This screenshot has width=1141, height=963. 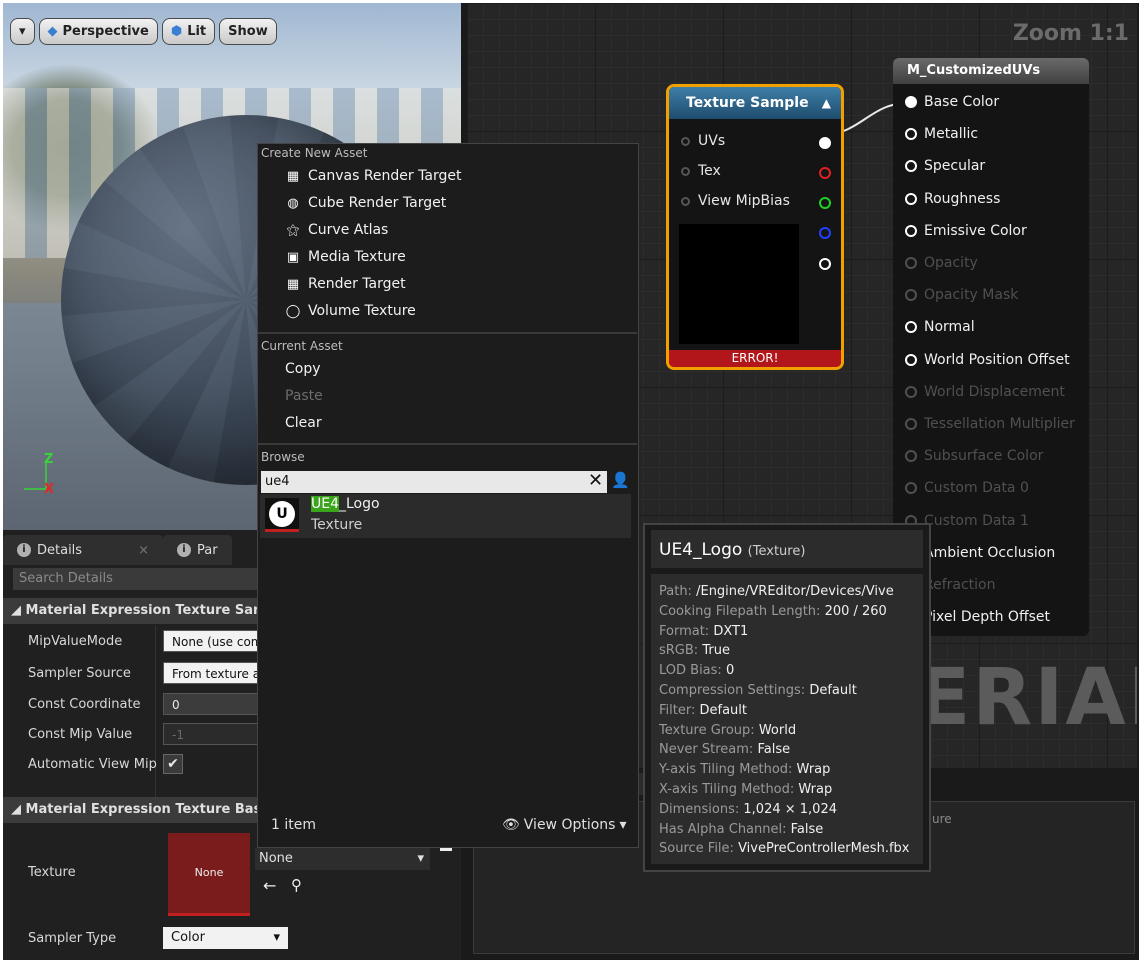 What do you see at coordinates (434, 482) in the screenshot?
I see `asset-search-input: ue4` at bounding box center [434, 482].